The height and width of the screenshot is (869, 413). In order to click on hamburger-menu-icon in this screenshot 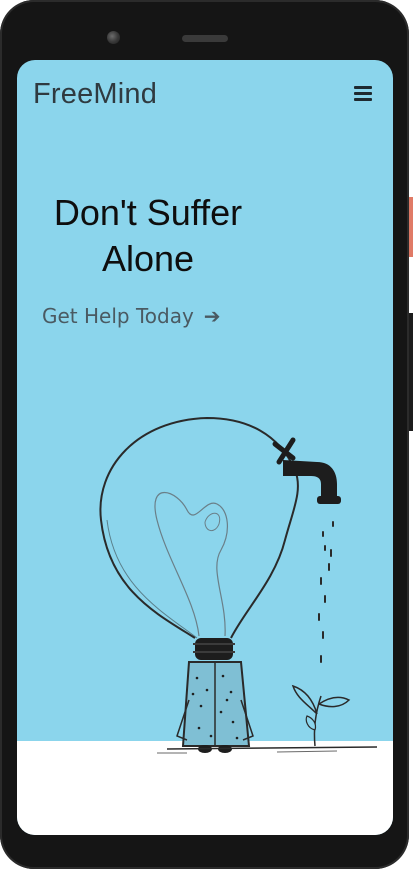, I will do `click(363, 93)`.